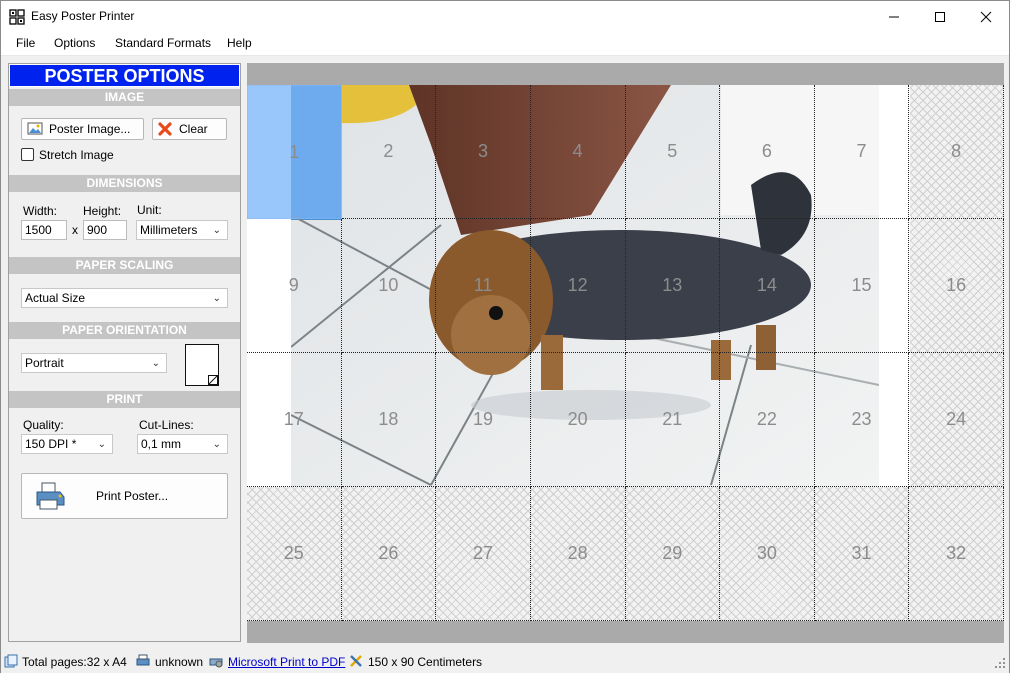 The height and width of the screenshot is (673, 1010). Describe the element at coordinates (767, 152) in the screenshot. I see `poster-tile: 6` at that location.